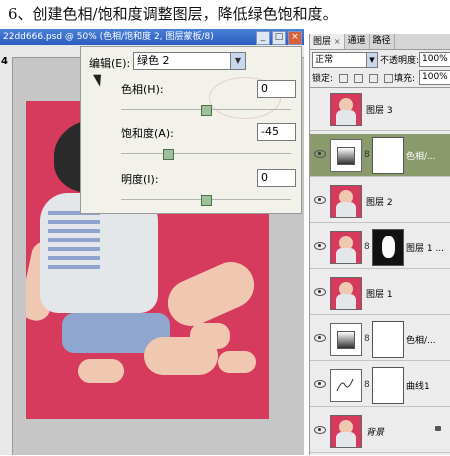  What do you see at coordinates (108, 37) in the screenshot?
I see `document-title: 22dd666.psd @ 50% (色相/饱和度 2, 图层蒙板/8)` at bounding box center [108, 37].